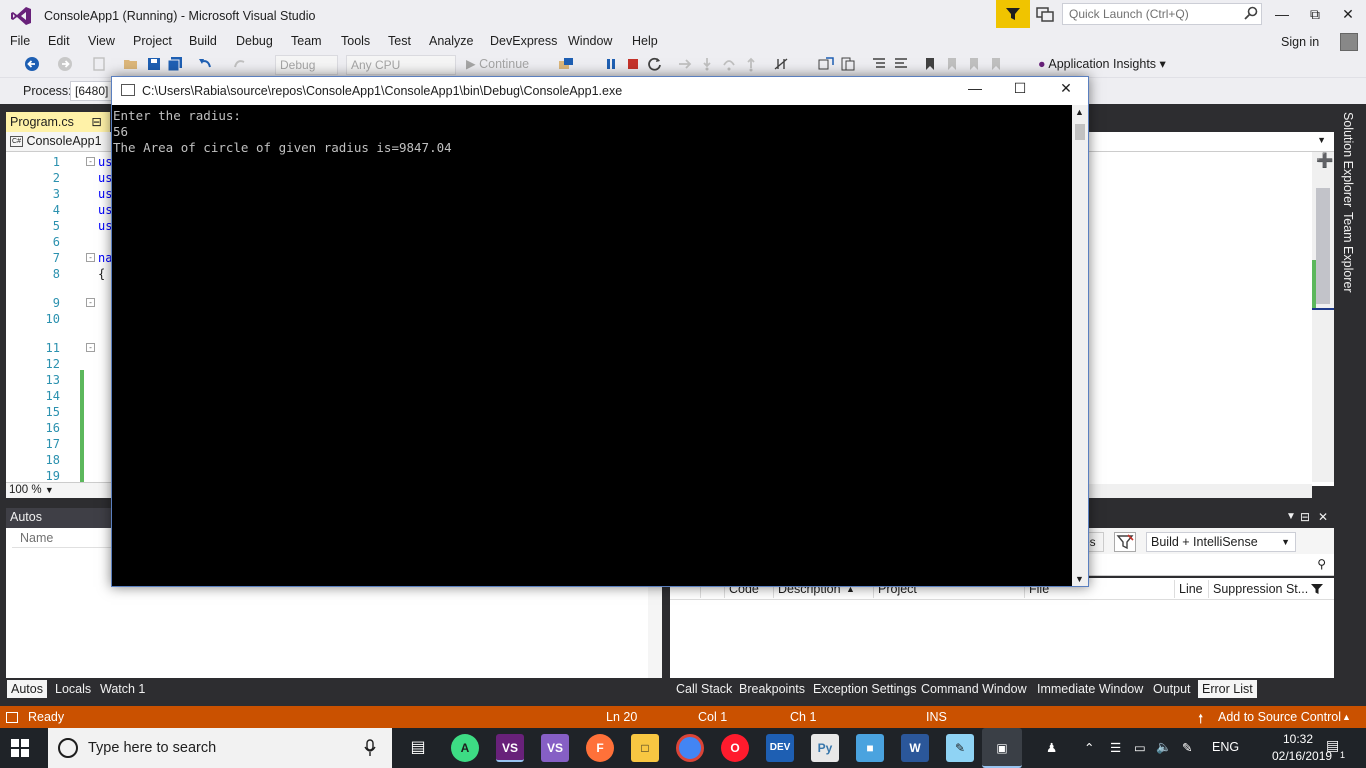 This screenshot has width=1366, height=768. What do you see at coordinates (20, 748) in the screenshot?
I see `windows-start-icon` at bounding box center [20, 748].